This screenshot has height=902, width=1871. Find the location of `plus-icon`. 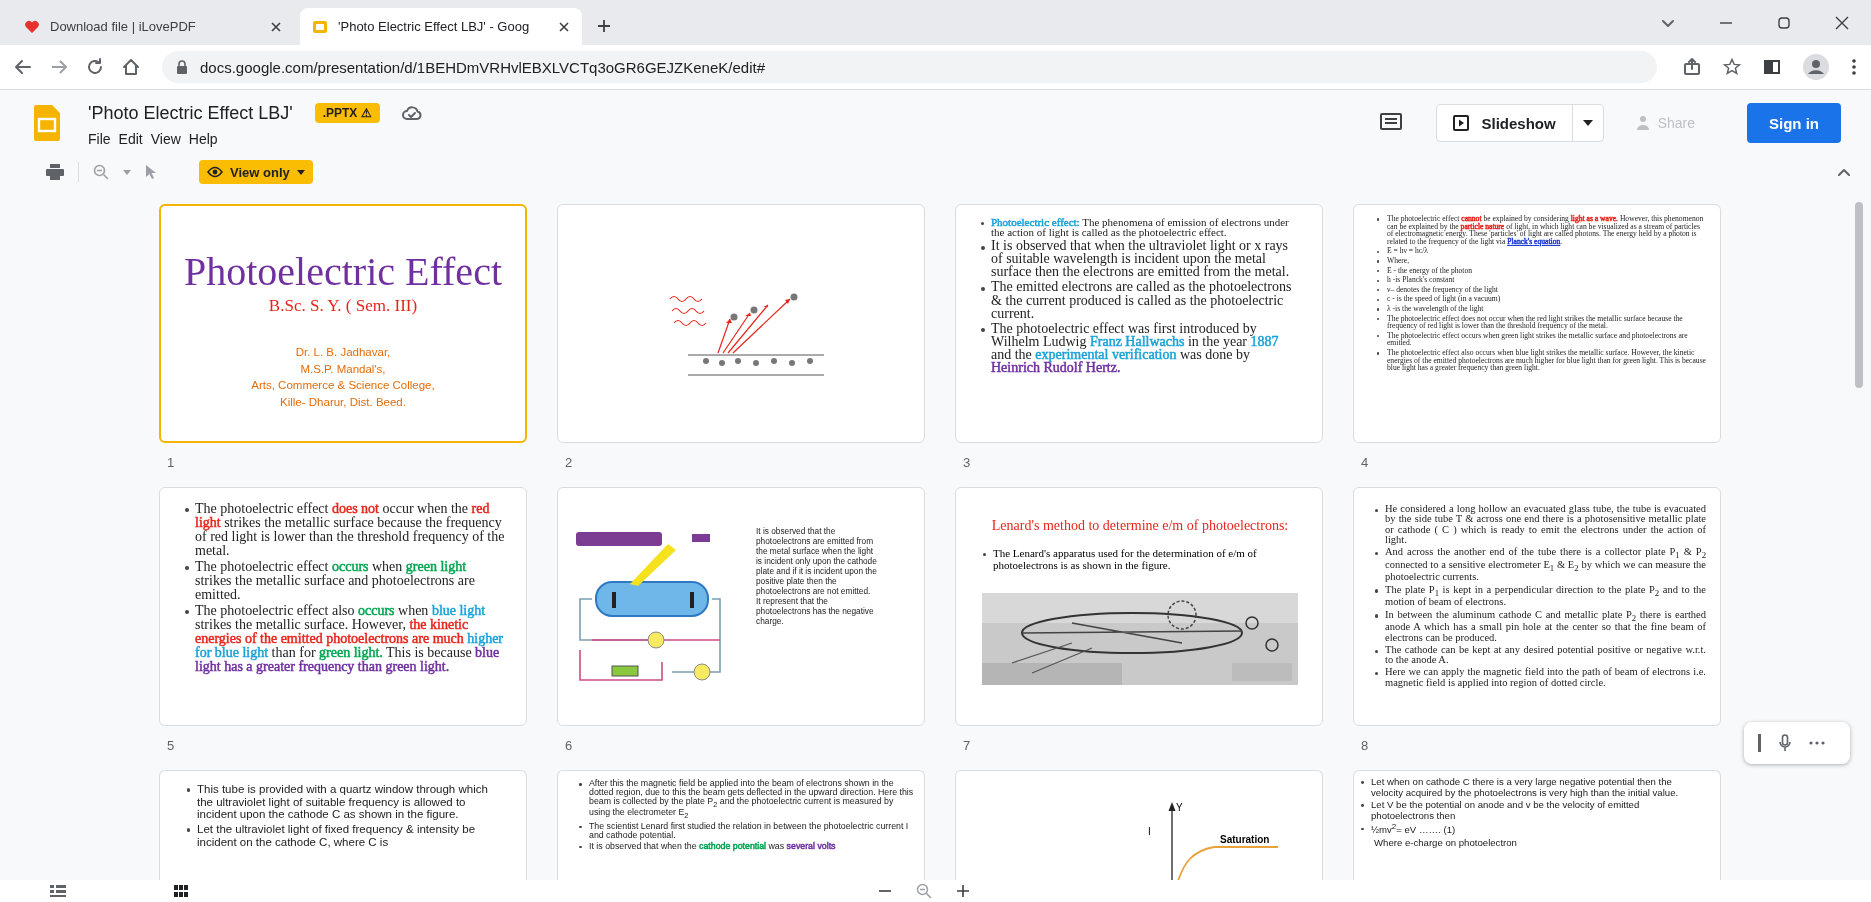

plus-icon is located at coordinates (604, 25).